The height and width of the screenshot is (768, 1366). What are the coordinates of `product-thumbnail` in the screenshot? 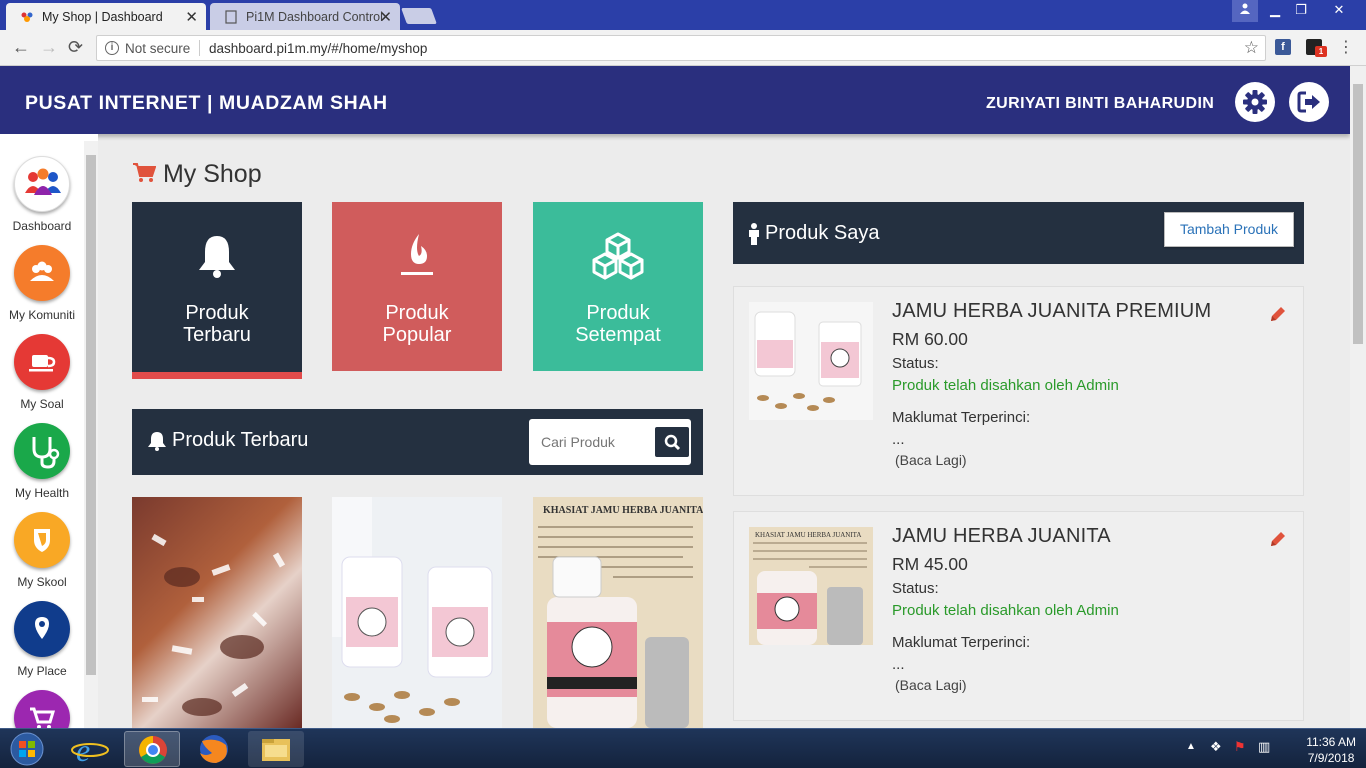 It's located at (811, 361).